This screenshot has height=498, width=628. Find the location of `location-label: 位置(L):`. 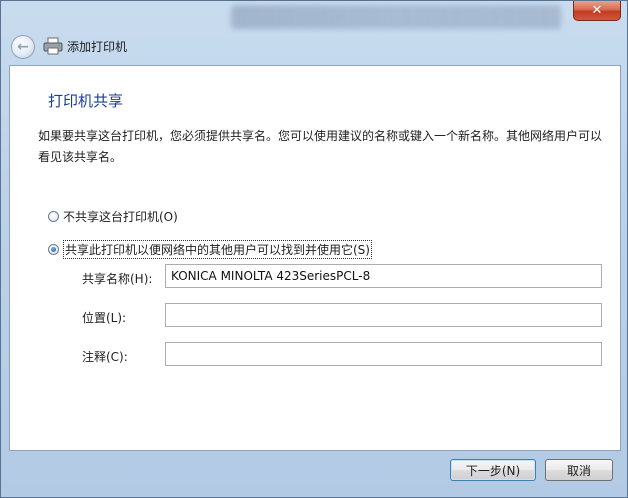

location-label: 位置(L): is located at coordinates (104, 318).